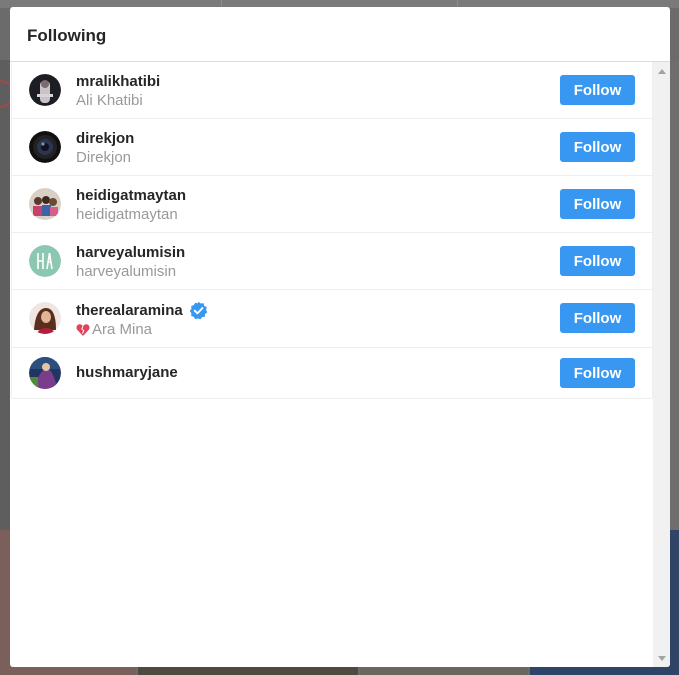 This screenshot has height=675, width=679. I want to click on fullname: harveyalumisin, so click(130, 272).